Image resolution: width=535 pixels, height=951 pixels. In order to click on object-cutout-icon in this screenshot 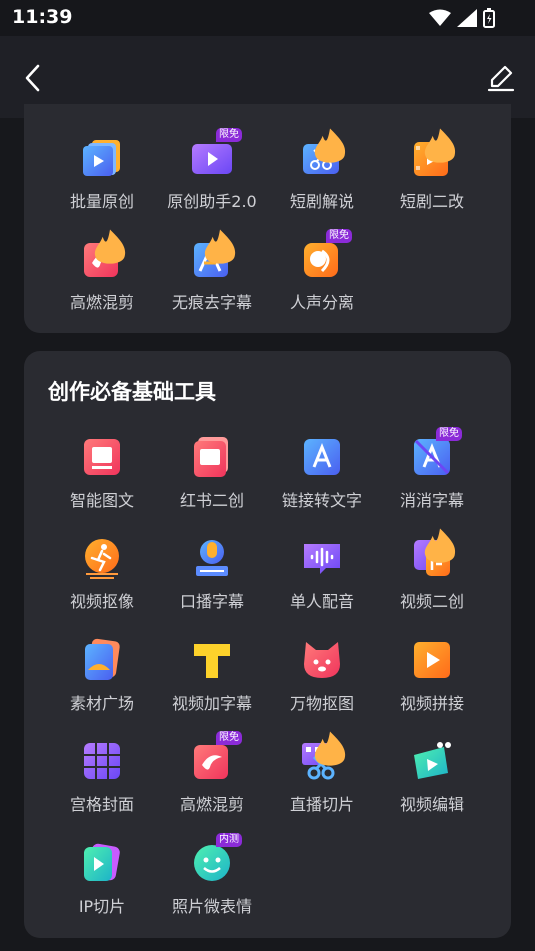, I will do `click(322, 660)`.